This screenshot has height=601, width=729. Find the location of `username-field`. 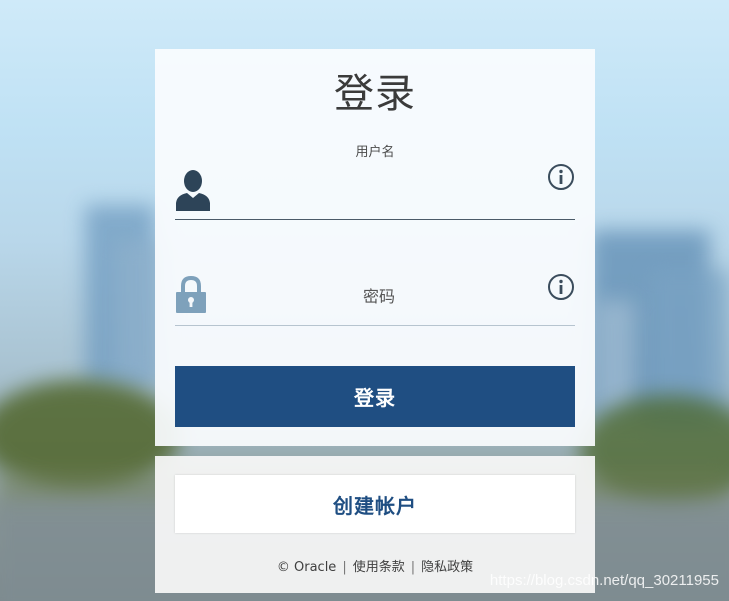

username-field is located at coordinates (375, 189).